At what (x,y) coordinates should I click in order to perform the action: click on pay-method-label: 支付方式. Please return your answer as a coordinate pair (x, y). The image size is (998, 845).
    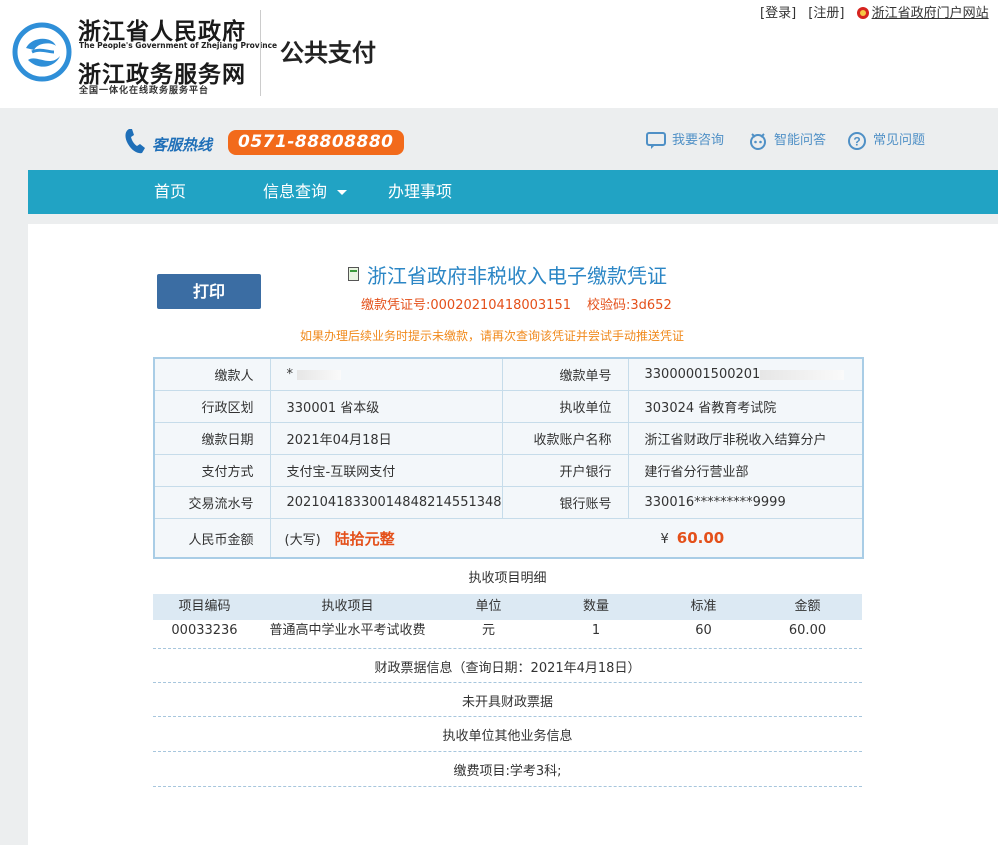
    Looking at the image, I should click on (212, 470).